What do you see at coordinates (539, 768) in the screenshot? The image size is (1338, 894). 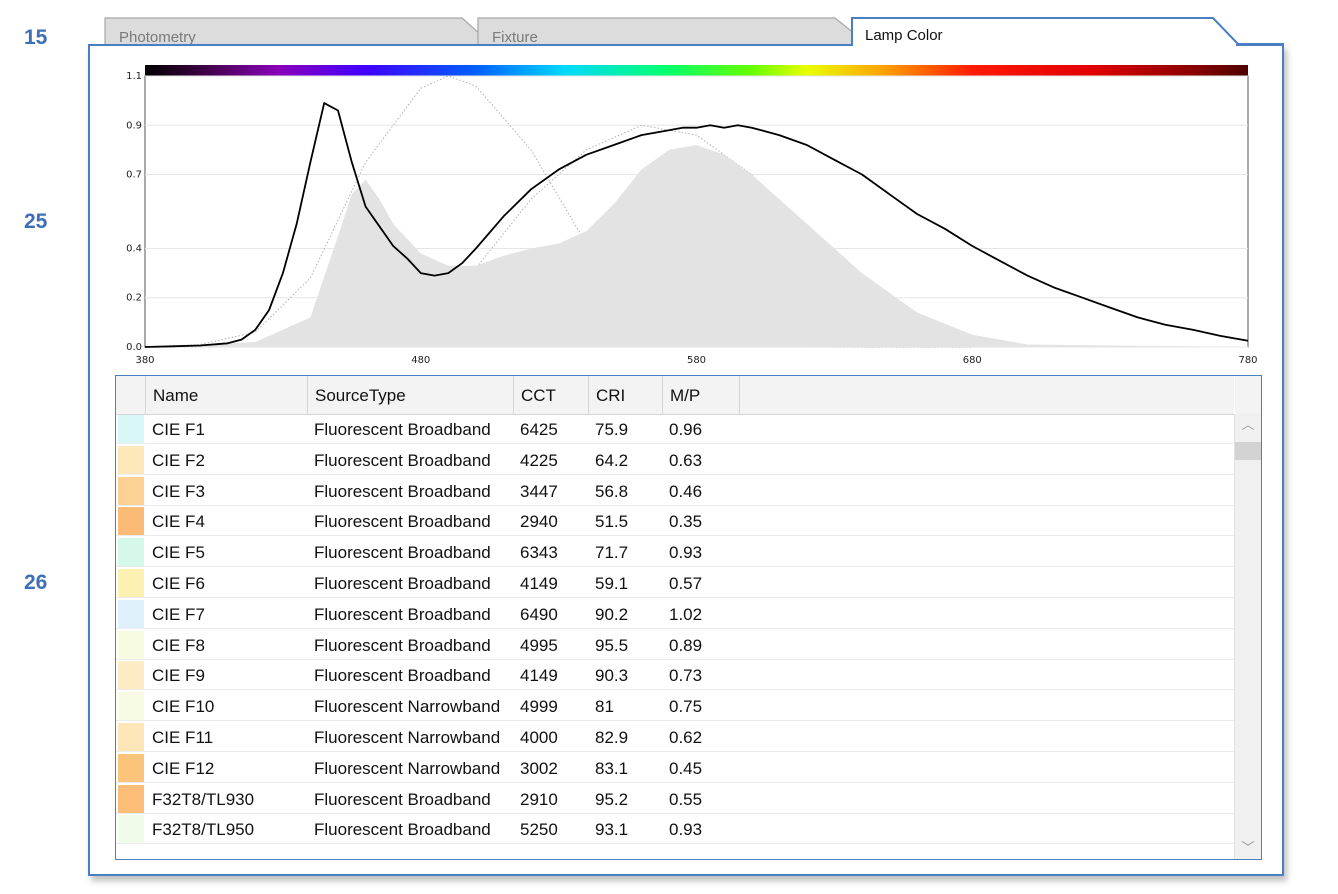 I see `cell-cct: 3002` at bounding box center [539, 768].